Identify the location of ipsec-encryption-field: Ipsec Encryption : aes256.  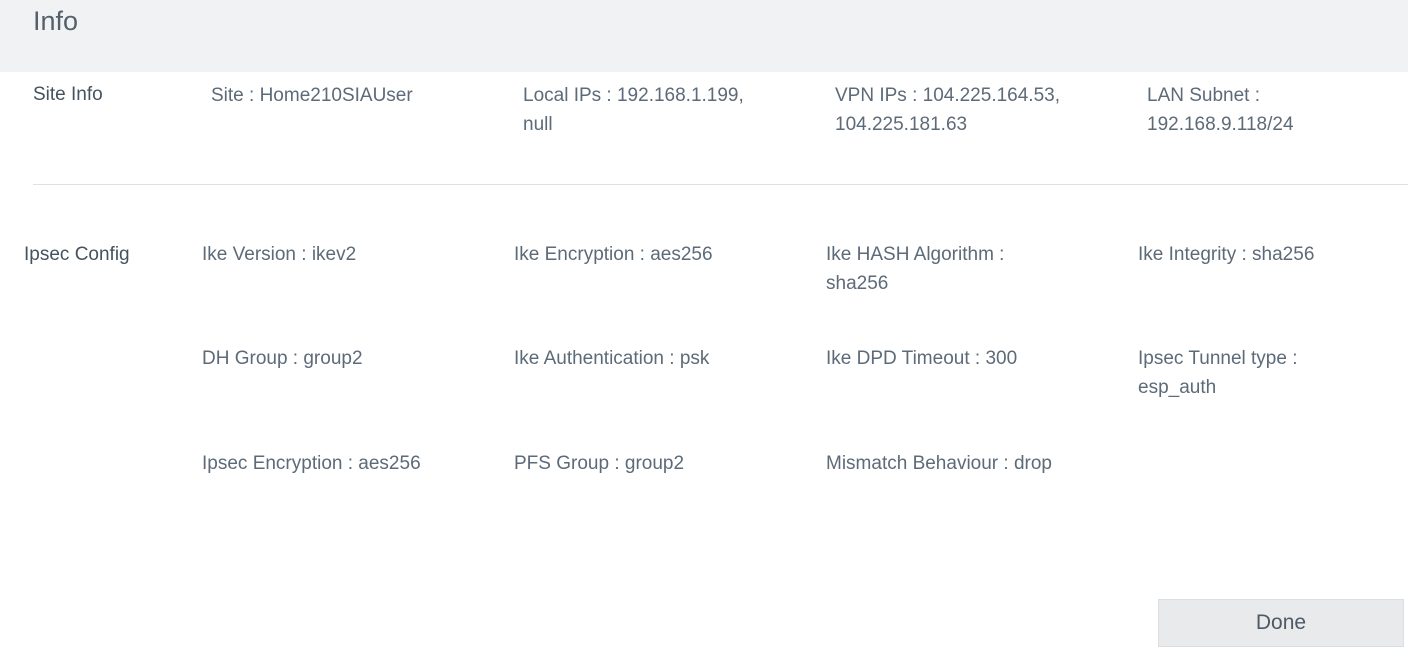
(311, 463).